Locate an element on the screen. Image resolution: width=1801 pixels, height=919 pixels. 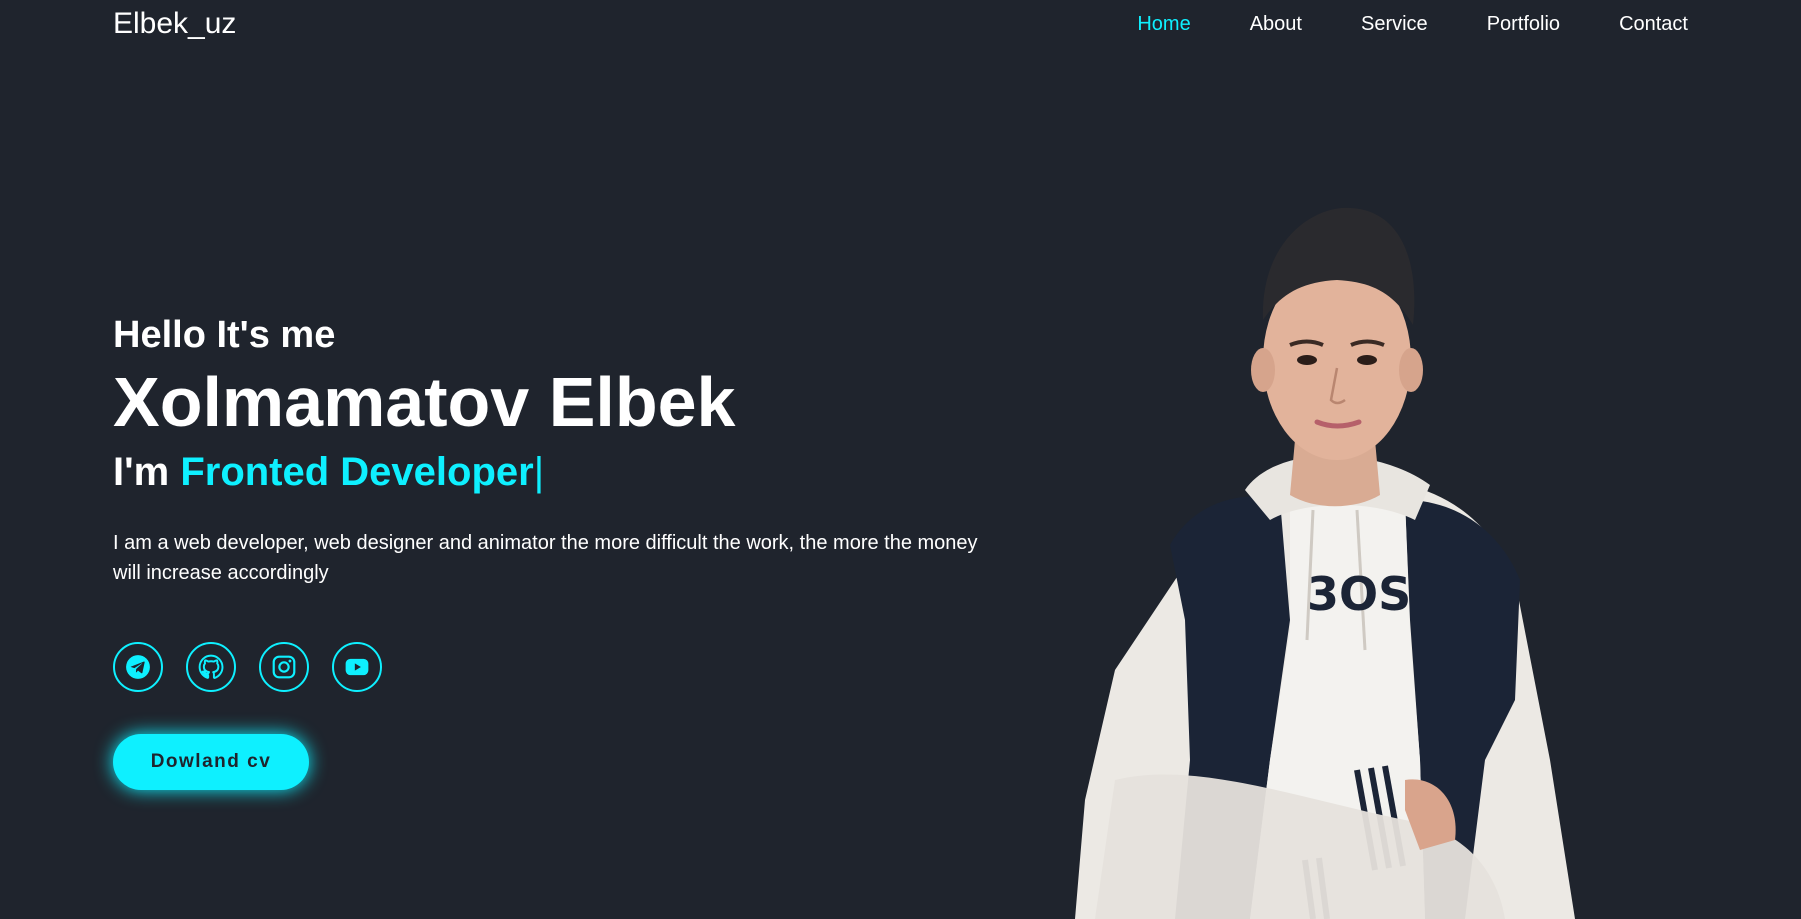
youtube-icon is located at coordinates (357, 667).